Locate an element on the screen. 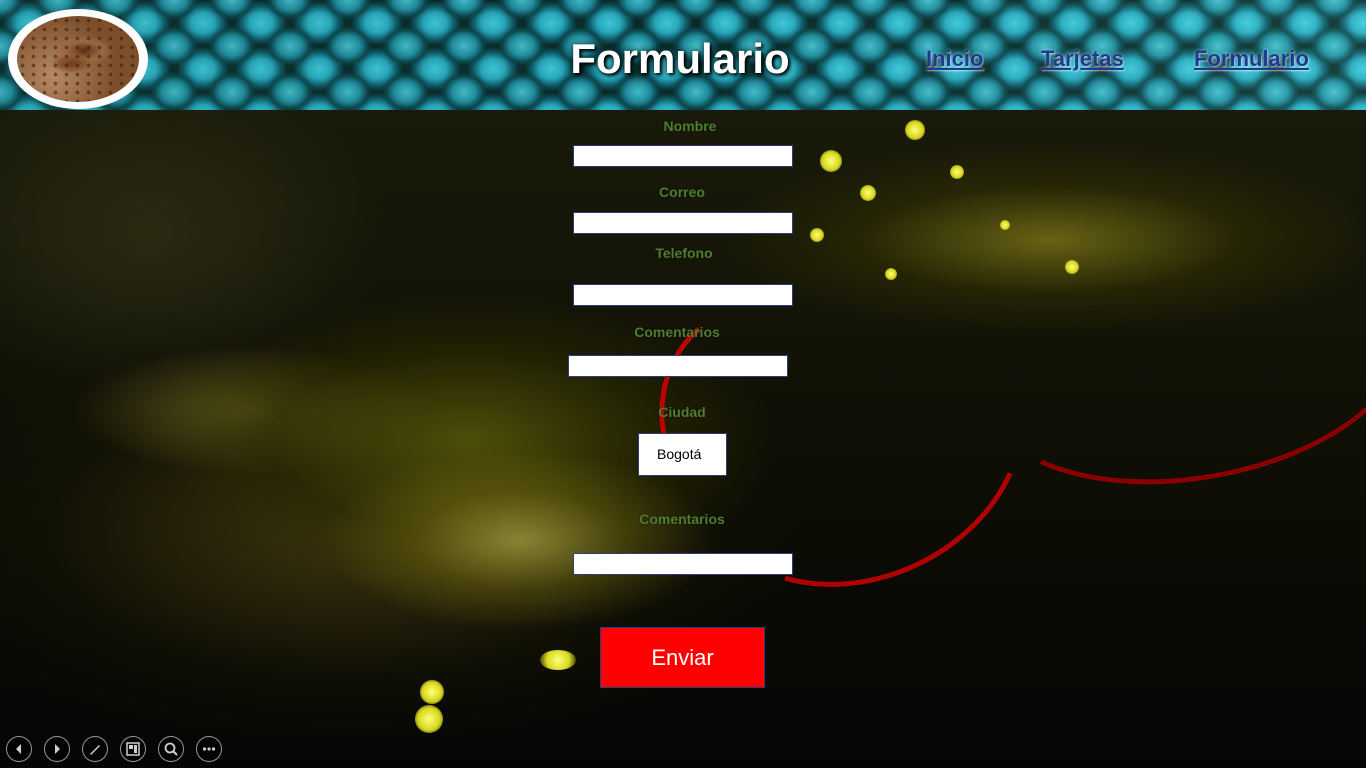  nav-link-inicio: Inicio is located at coordinates (954, 59).